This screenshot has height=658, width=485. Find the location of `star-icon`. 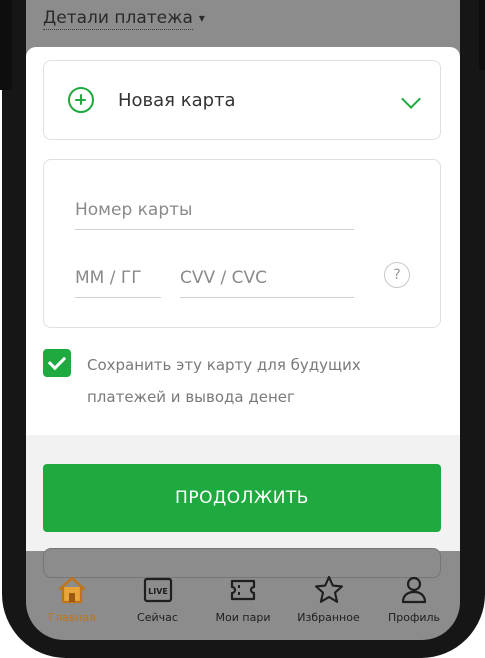

star-icon is located at coordinates (328, 589).